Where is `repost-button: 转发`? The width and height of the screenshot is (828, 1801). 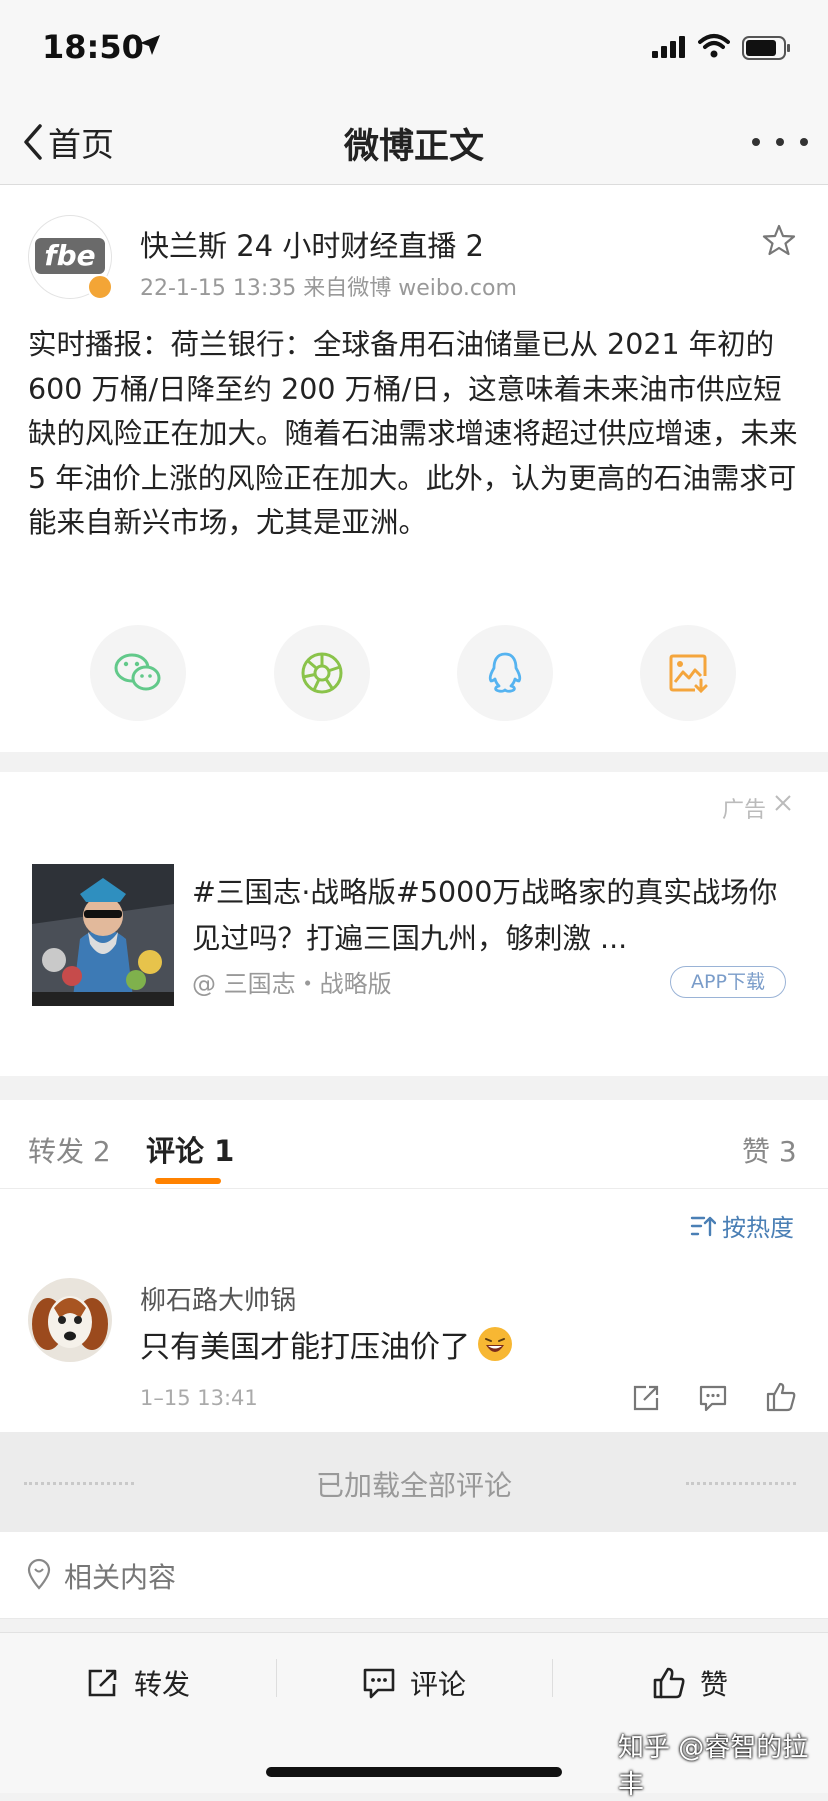
repost-button: 转发 is located at coordinates (138, 1683).